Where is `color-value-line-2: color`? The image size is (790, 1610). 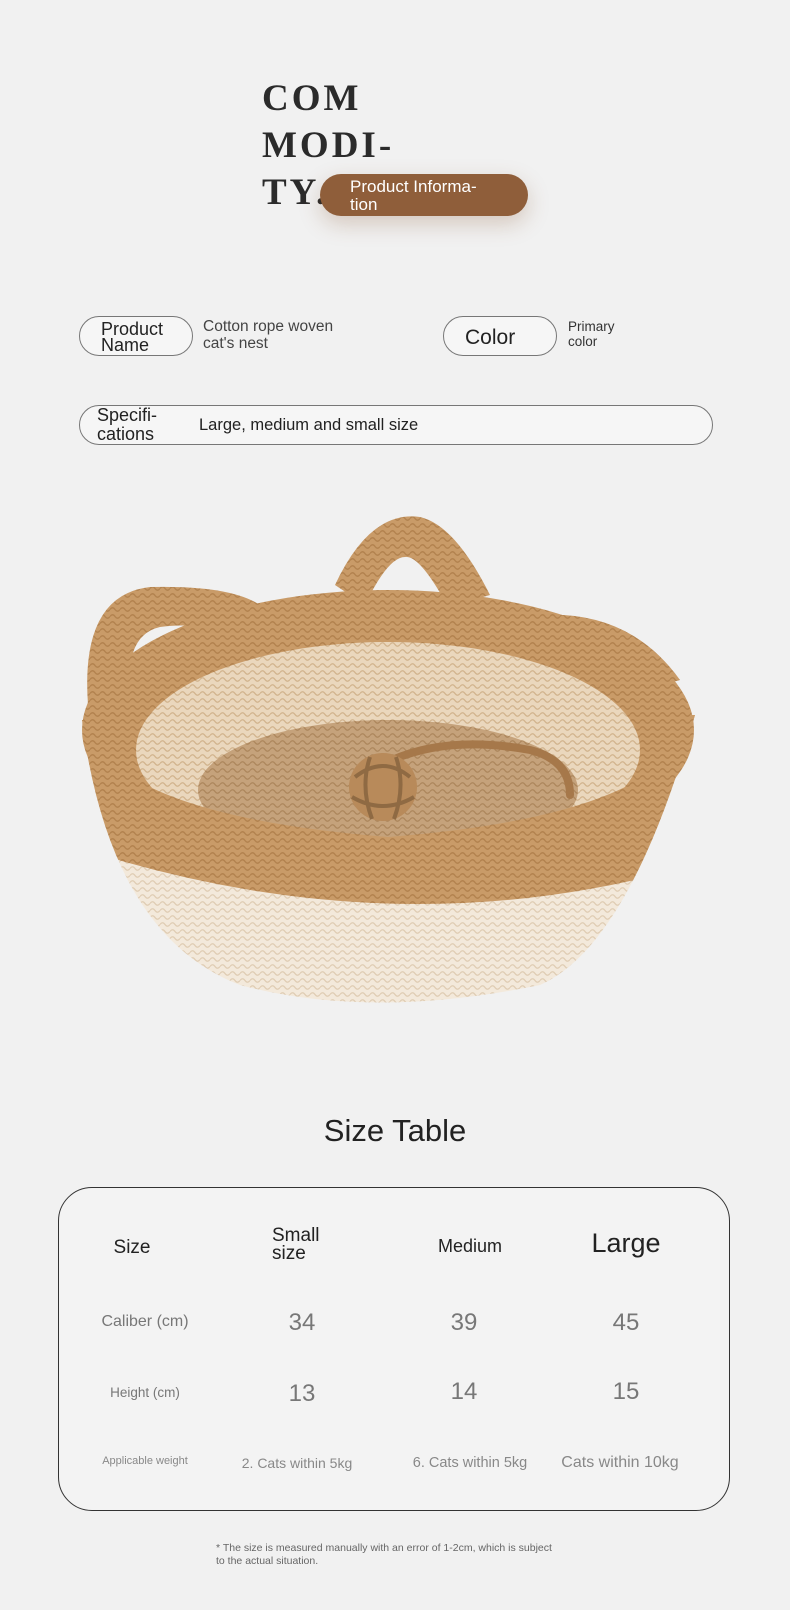
color-value-line-2: color is located at coordinates (583, 341).